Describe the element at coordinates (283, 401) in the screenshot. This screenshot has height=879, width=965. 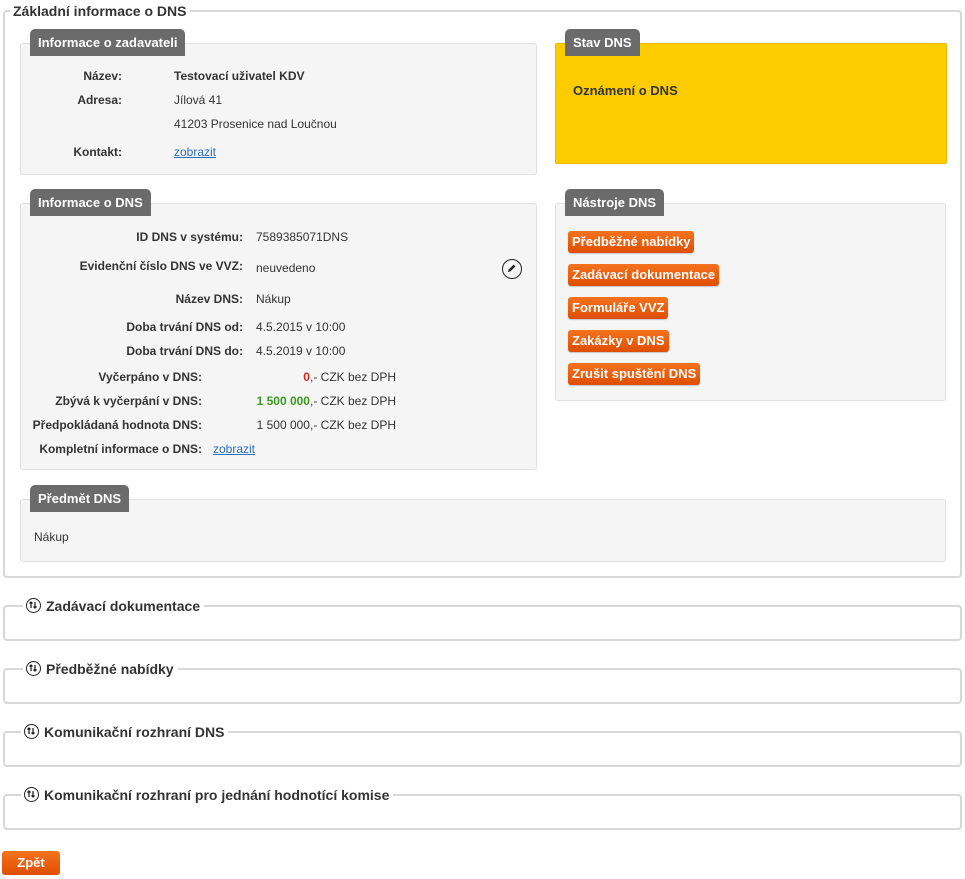
I see `zbyva-amount: 1 500 000` at that location.